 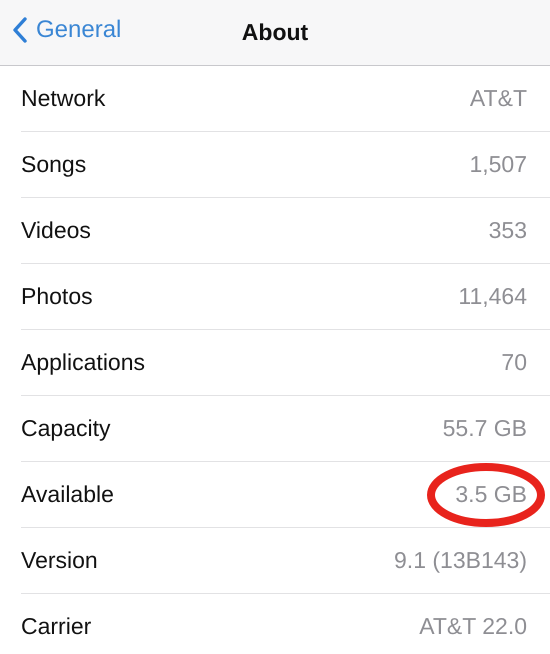 I want to click on back-button: General, so click(x=67, y=30).